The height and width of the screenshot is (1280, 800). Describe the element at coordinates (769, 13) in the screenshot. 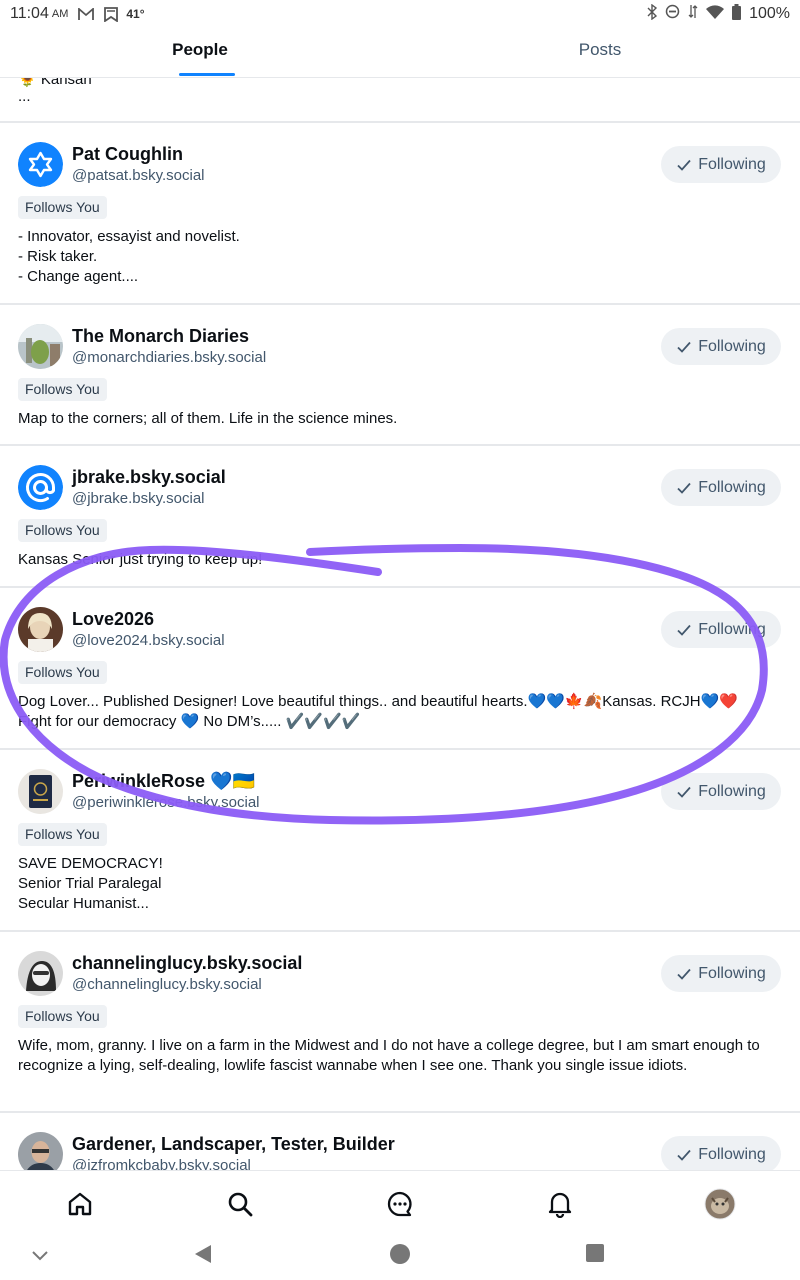

I see `battery-percent: 100%` at that location.